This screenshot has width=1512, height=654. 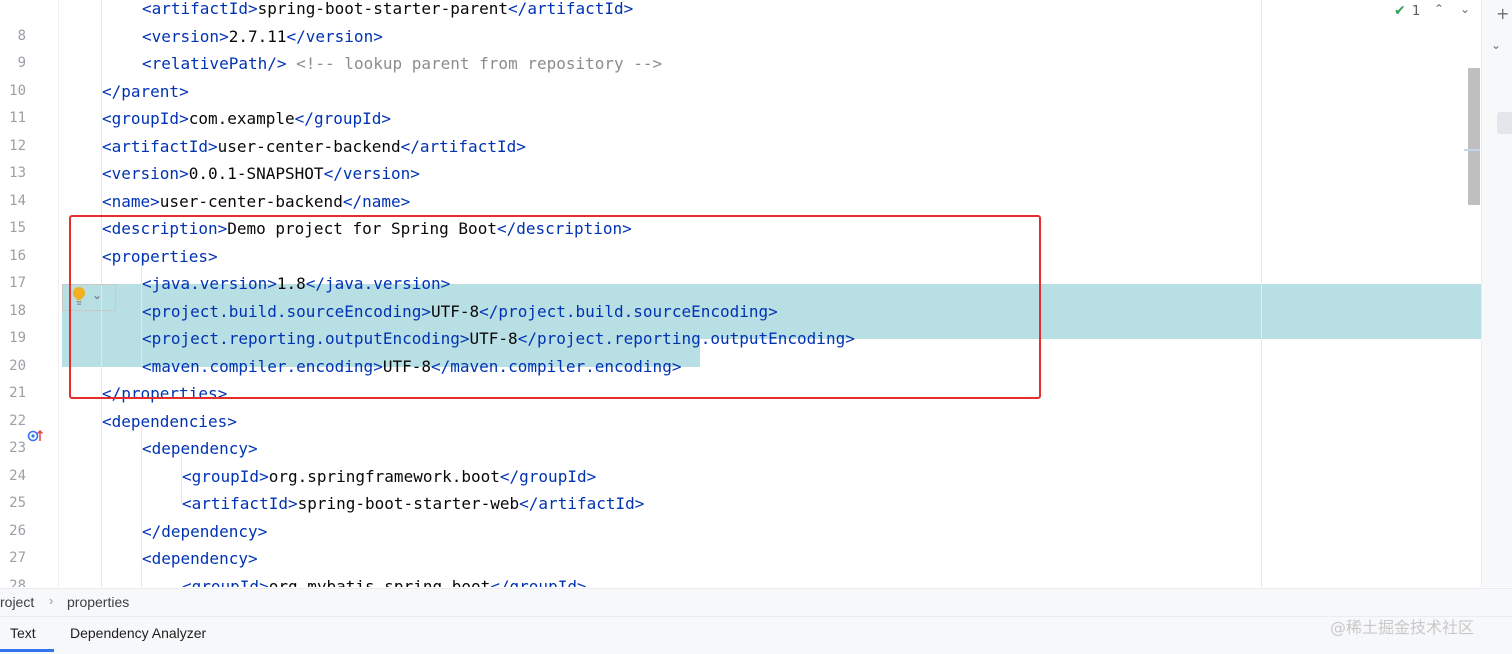 What do you see at coordinates (17, 173) in the screenshot?
I see `line-number: 13` at bounding box center [17, 173].